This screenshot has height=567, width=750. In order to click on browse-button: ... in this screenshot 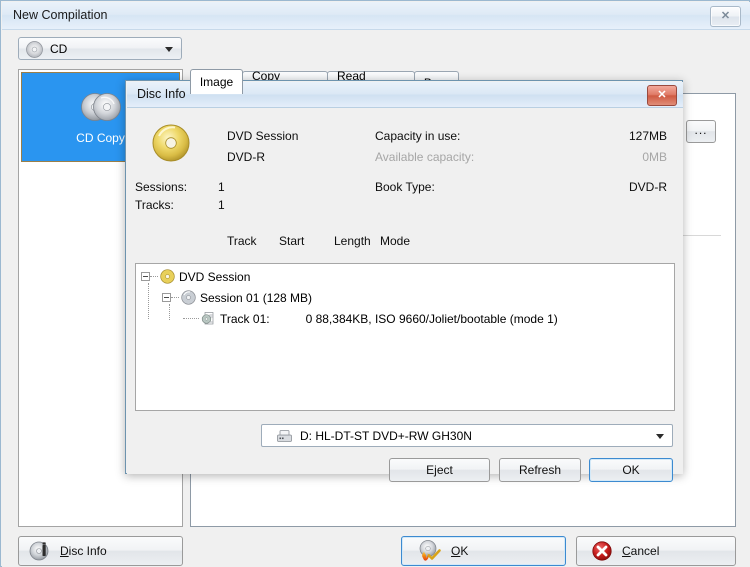, I will do `click(701, 131)`.